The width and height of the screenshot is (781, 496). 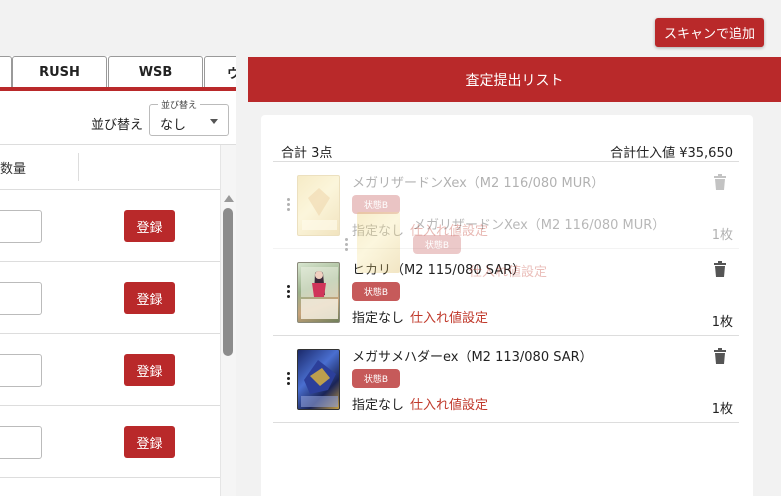 I want to click on sort-select-legend: 並び替え, so click(x=179, y=104).